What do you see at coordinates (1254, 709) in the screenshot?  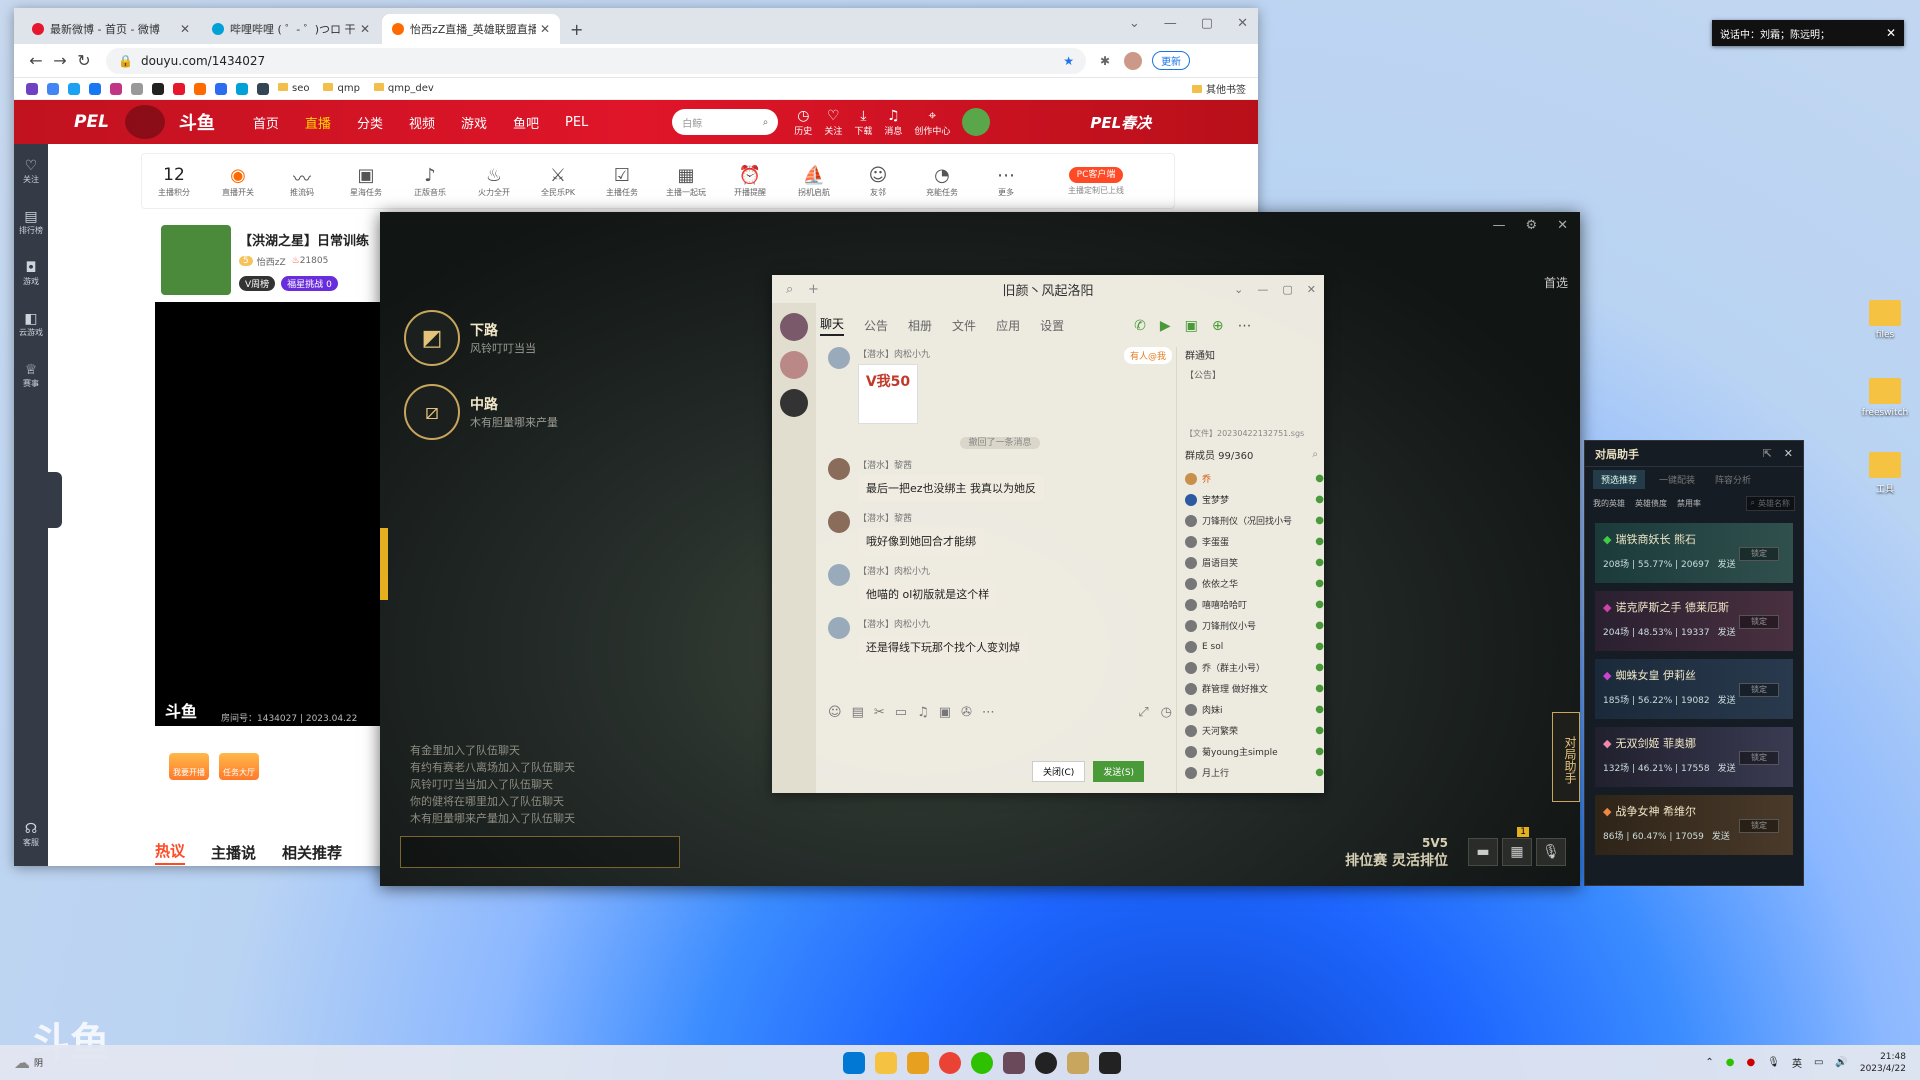 I see `member-item: 肉妹i ●` at bounding box center [1254, 709].